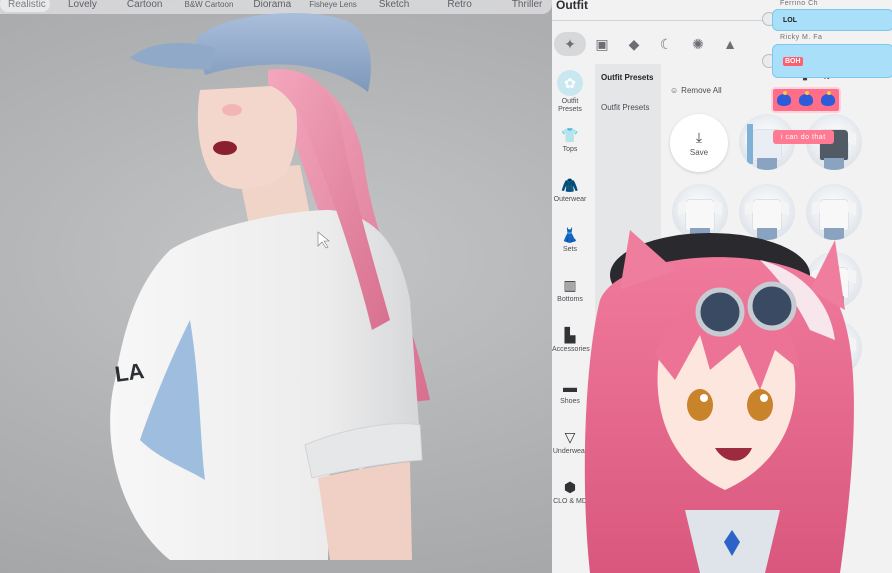 The height and width of the screenshot is (573, 892). I want to click on sparkle-icon: ✦, so click(570, 44).